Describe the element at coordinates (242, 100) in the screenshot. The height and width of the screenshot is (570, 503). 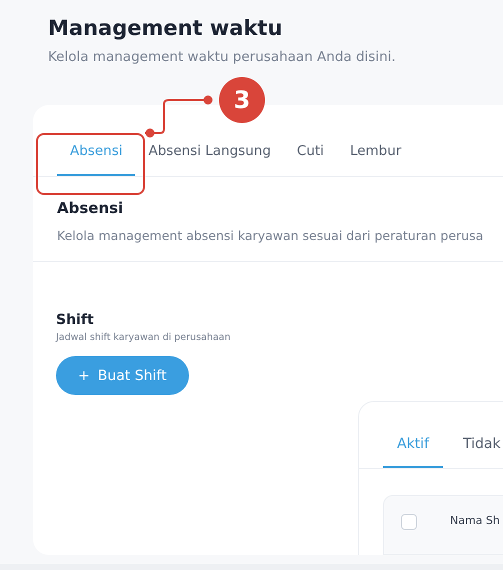
I see `step-badge: 3` at that location.